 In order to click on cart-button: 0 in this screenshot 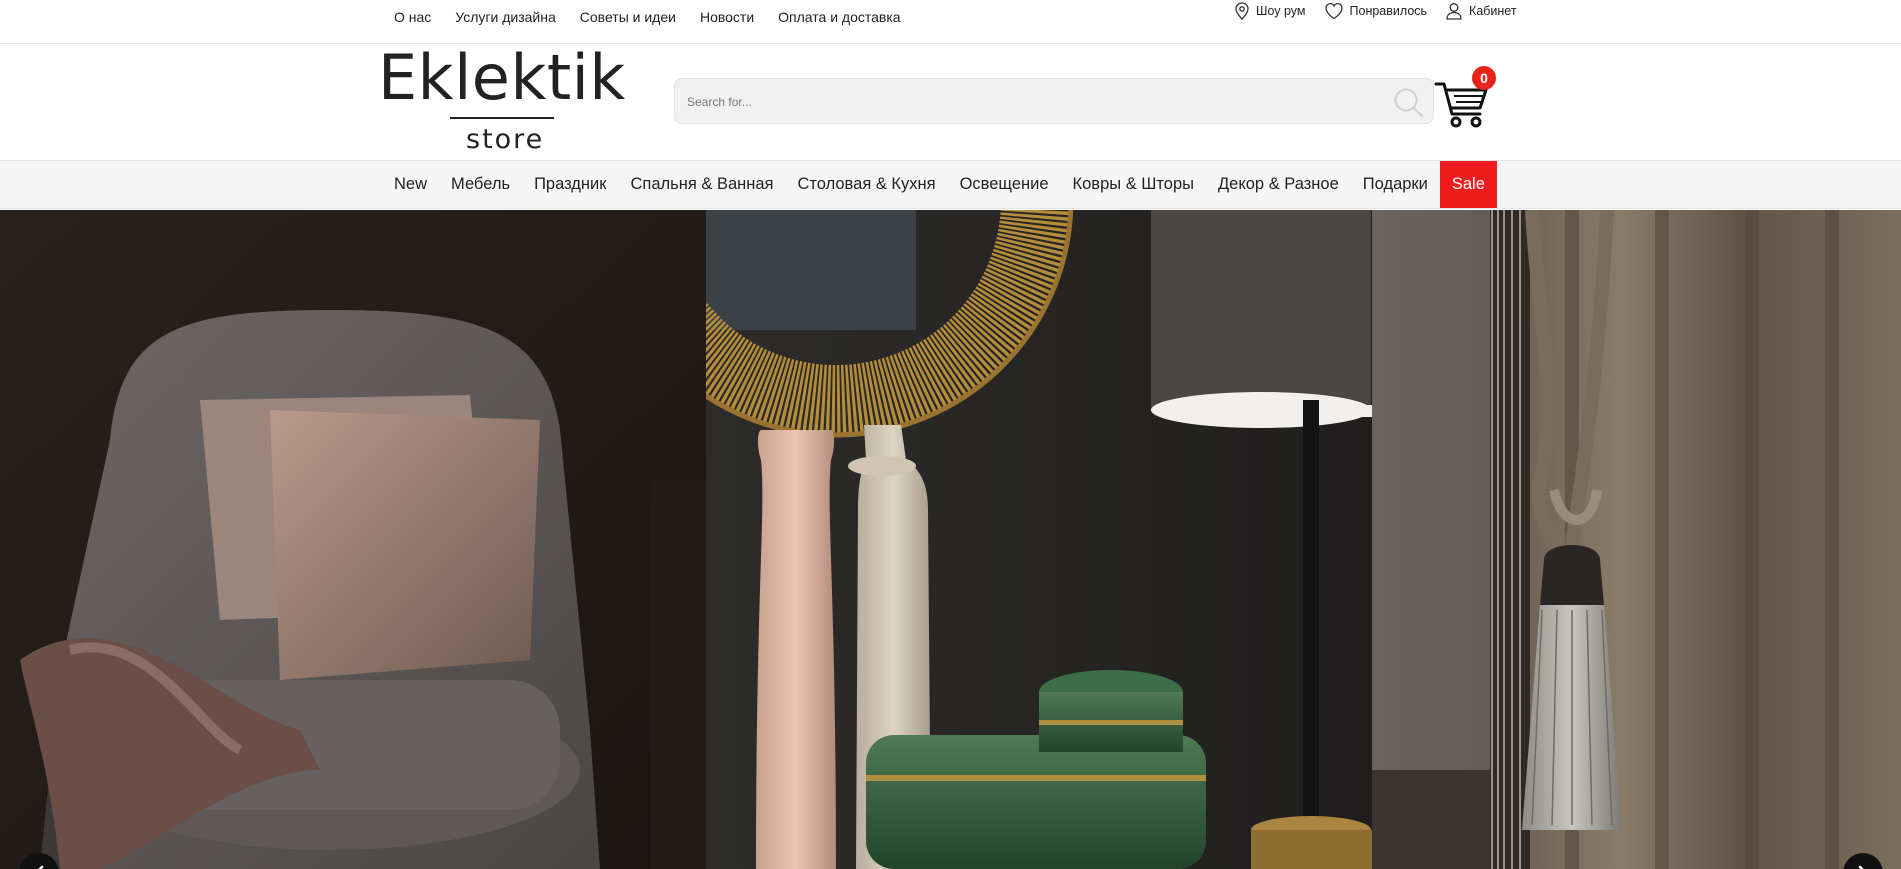, I will do `click(1466, 97)`.